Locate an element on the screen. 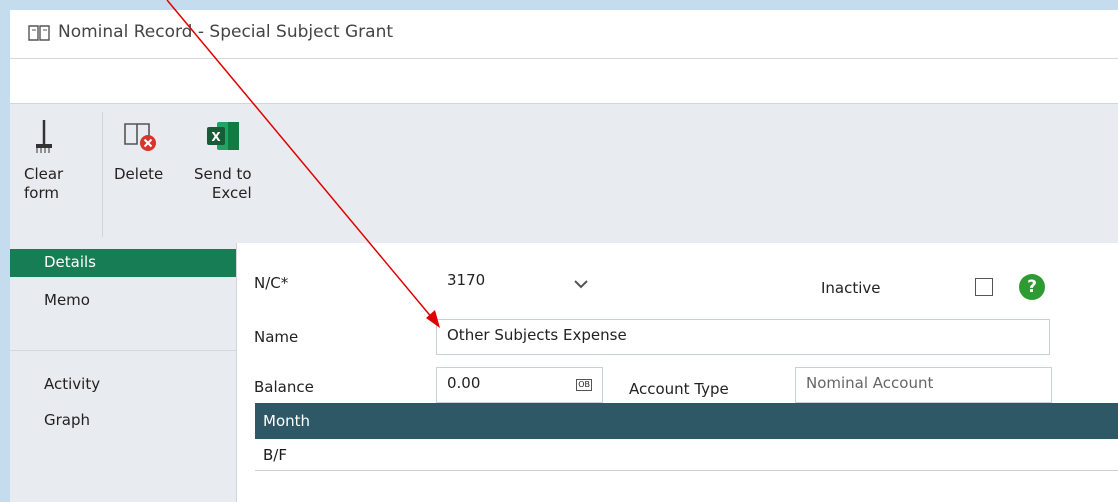 The image size is (1118, 502). grid-header-month: Month is located at coordinates (686, 421).